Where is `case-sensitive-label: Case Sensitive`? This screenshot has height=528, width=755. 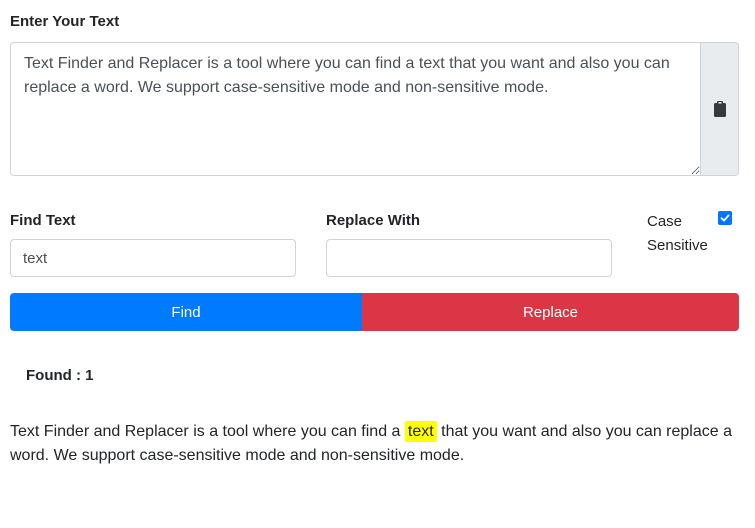 case-sensitive-label: Case Sensitive is located at coordinates (677, 233).